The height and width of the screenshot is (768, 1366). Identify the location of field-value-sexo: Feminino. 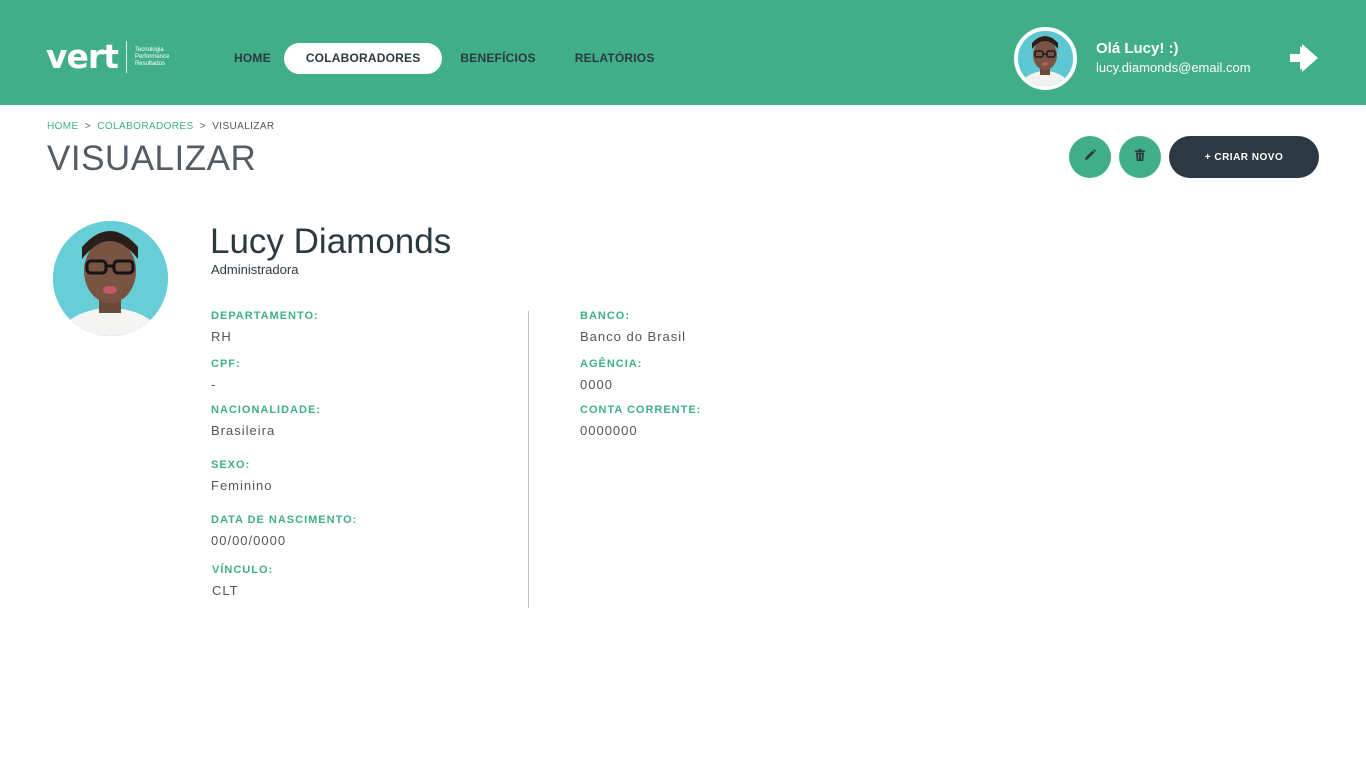
(242, 485).